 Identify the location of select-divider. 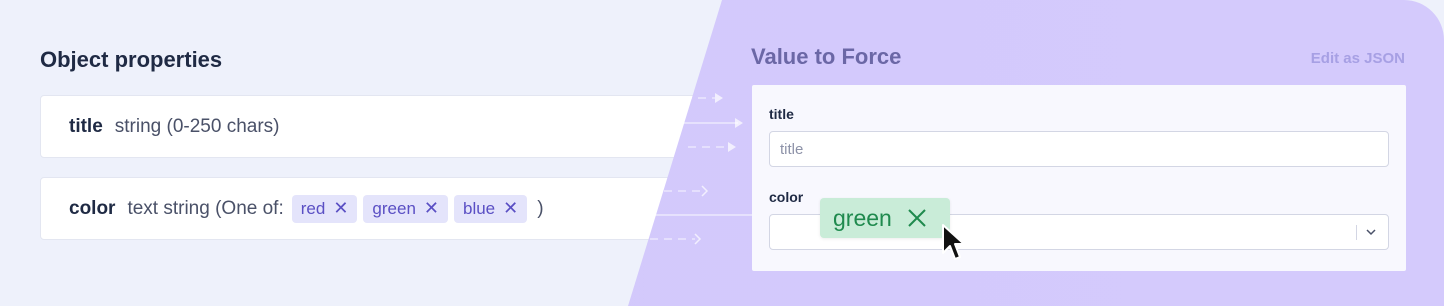
(1356, 232).